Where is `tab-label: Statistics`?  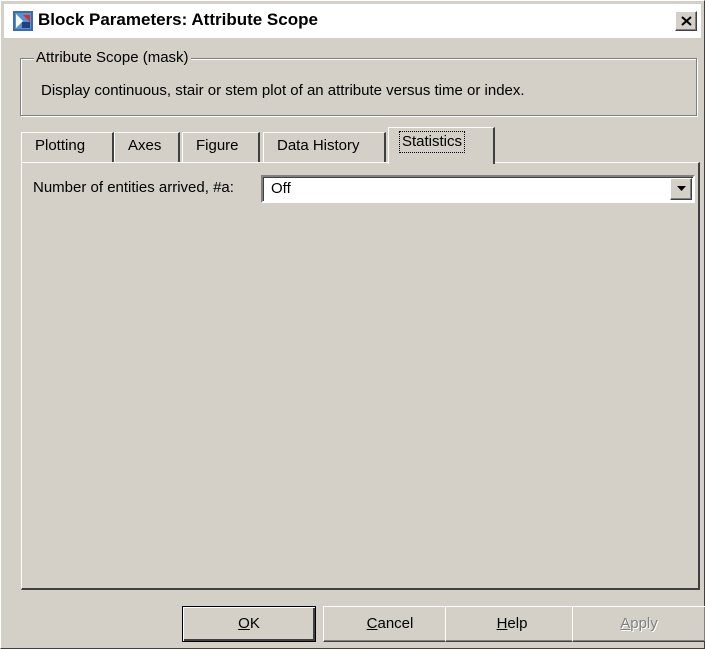 tab-label: Statistics is located at coordinates (432, 142).